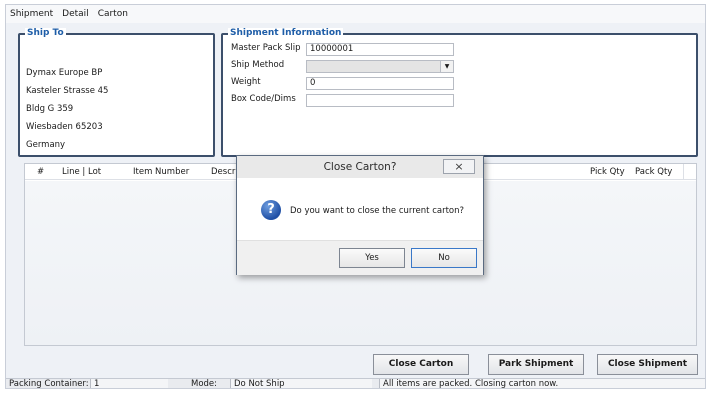 This screenshot has height=393, width=711. Describe the element at coordinates (653, 172) in the screenshot. I see `col-pack-qty: Pack Qty` at that location.